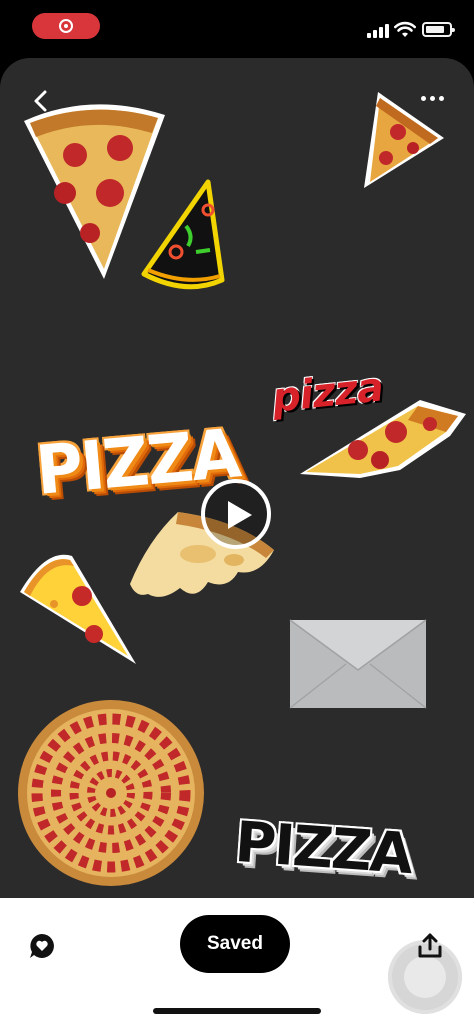 The image size is (474, 1024). What do you see at coordinates (438, 29) in the screenshot?
I see `battery-icon` at bounding box center [438, 29].